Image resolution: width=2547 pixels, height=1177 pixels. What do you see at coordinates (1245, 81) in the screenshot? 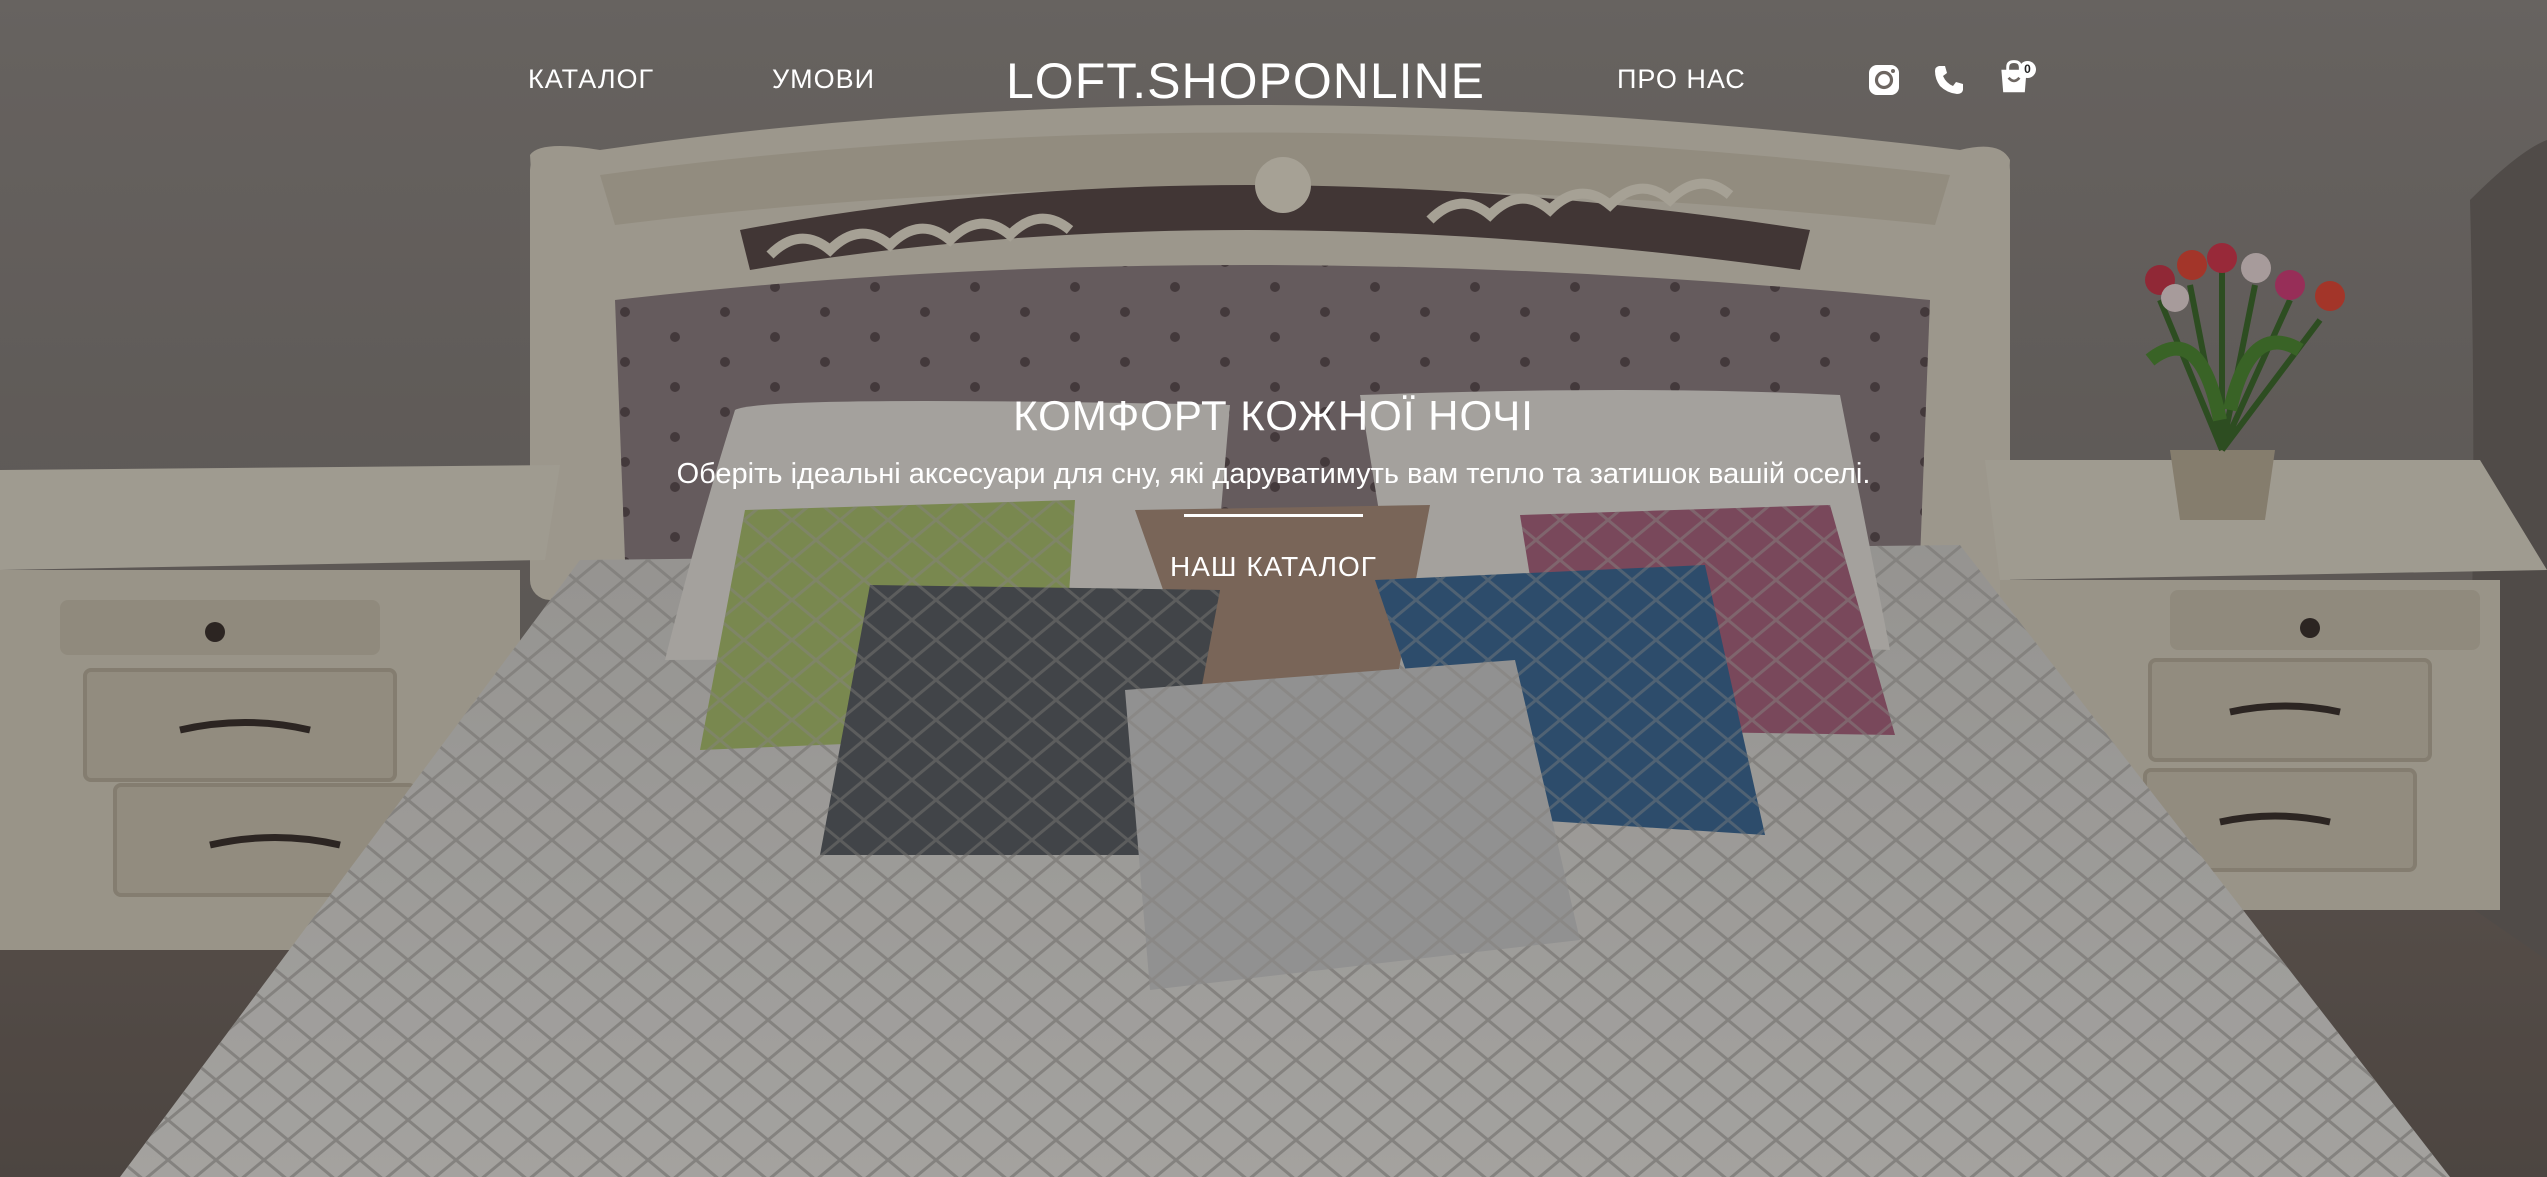
I see `site-logo: LOFT.SHOPONLINE` at bounding box center [1245, 81].